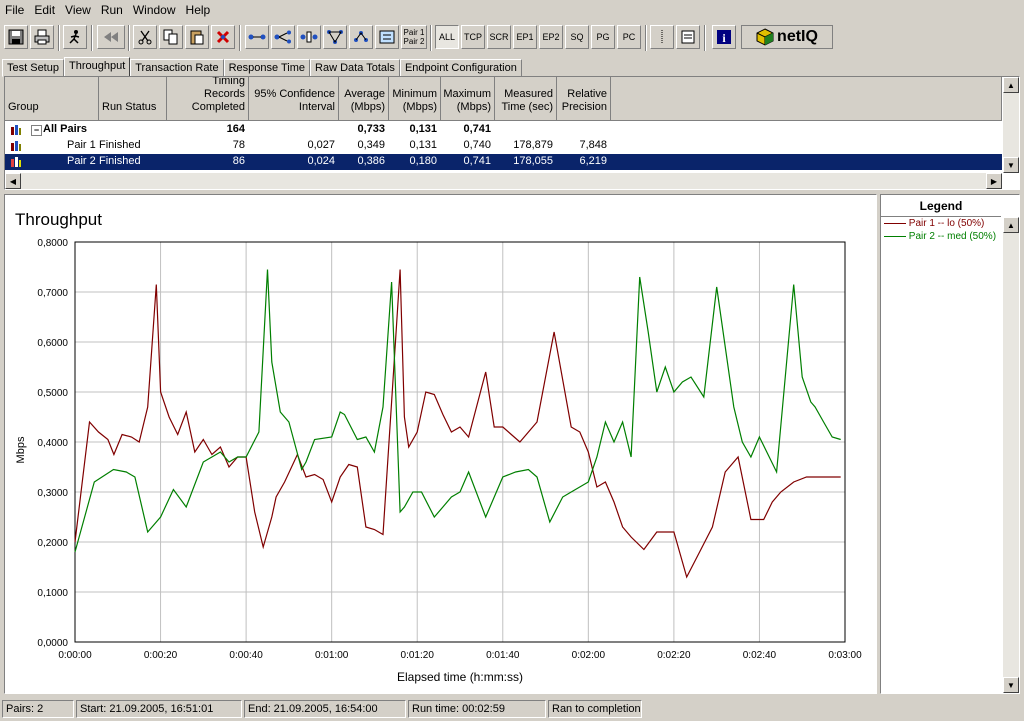 The width and height of the screenshot is (1024, 721). What do you see at coordinates (208, 99) in the screenshot?
I see `col-timing-records: Timing Records Completed` at bounding box center [208, 99].